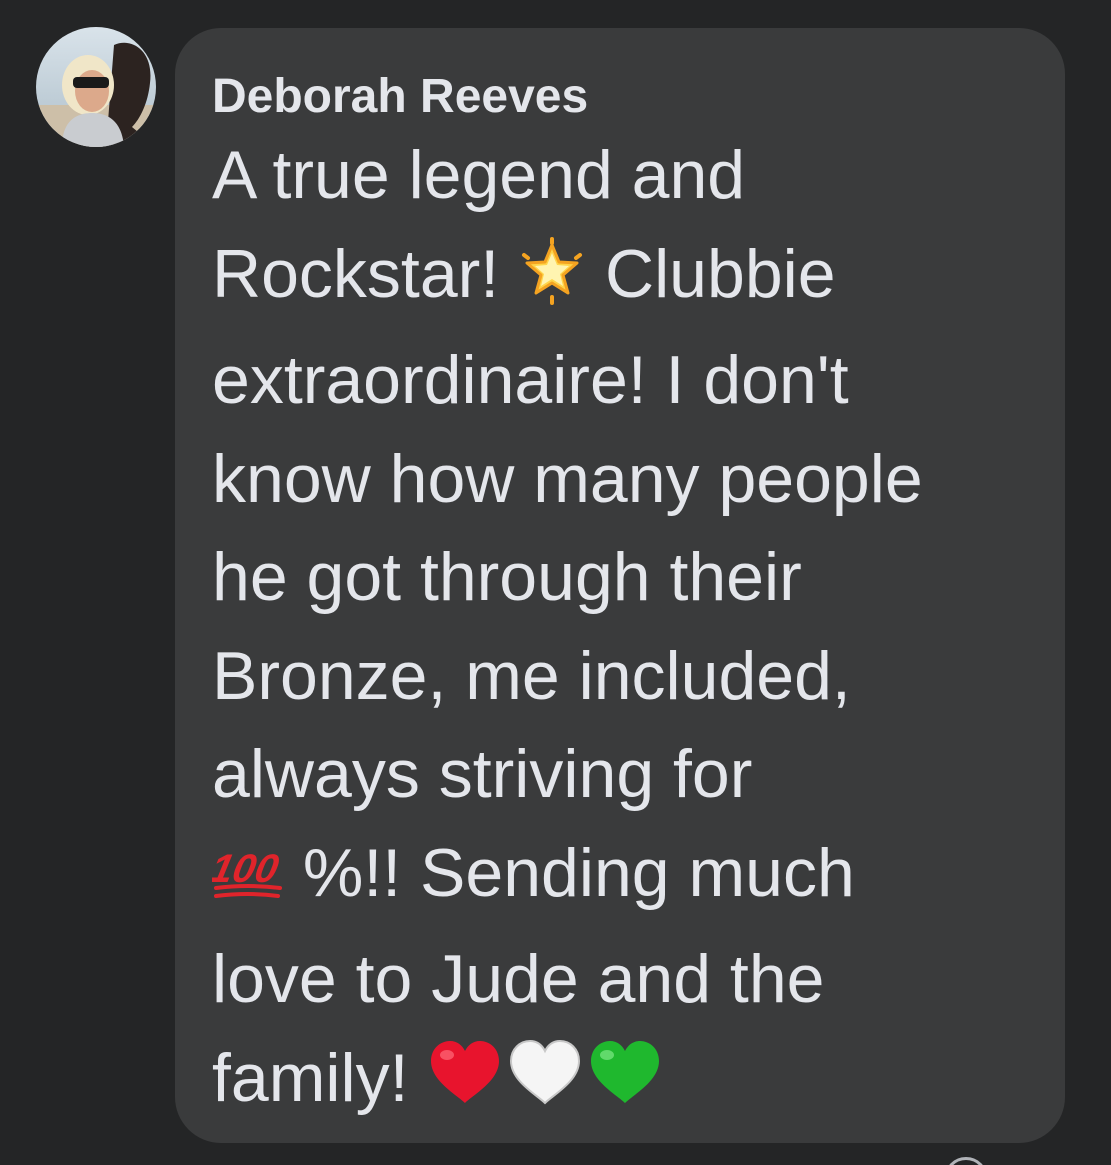 The width and height of the screenshot is (1111, 1165). What do you see at coordinates (625, 1086) in the screenshot?
I see `green-heart-icon` at bounding box center [625, 1086].